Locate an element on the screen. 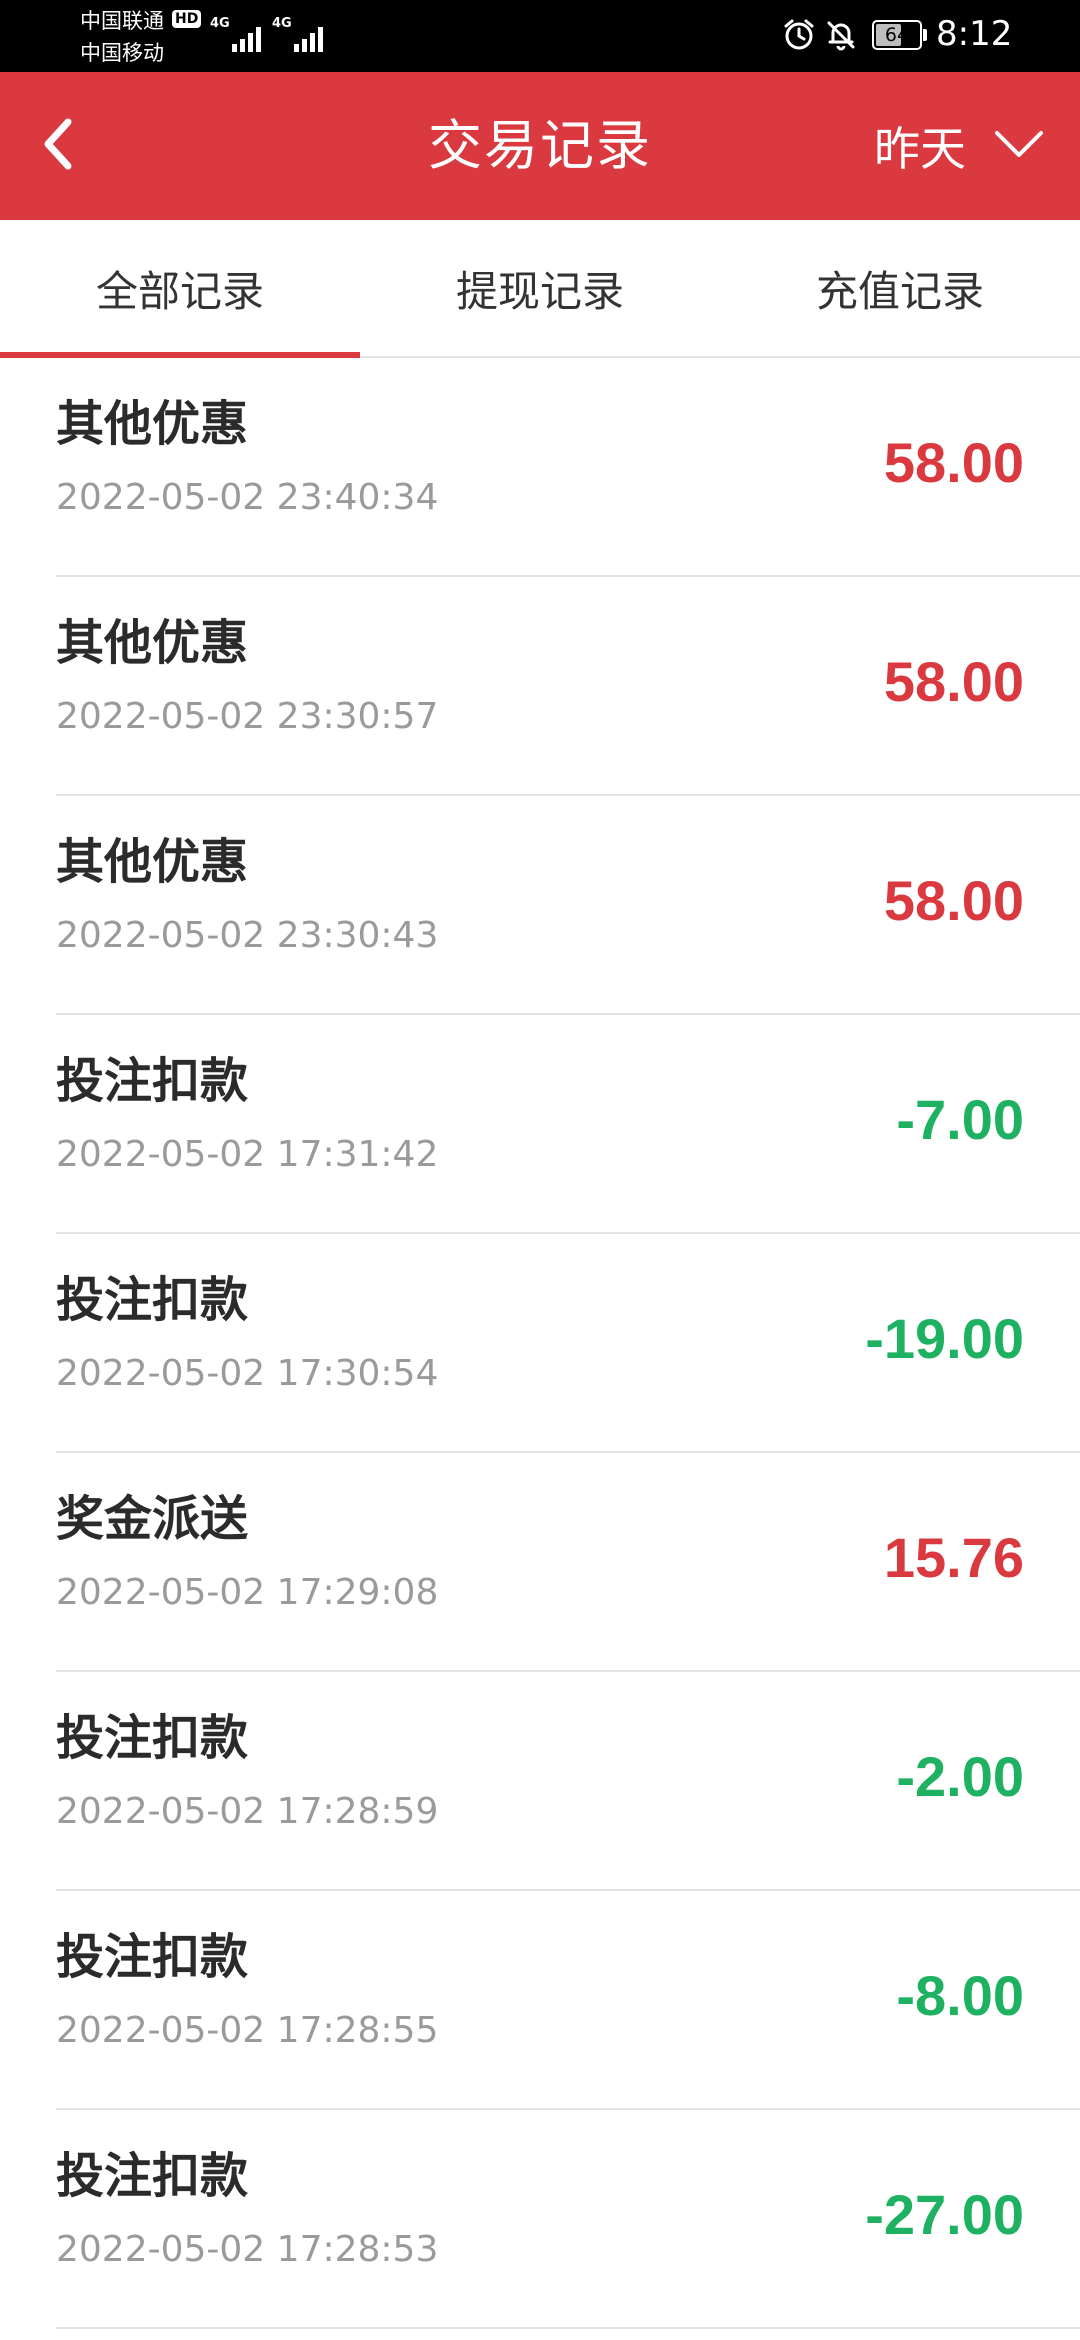 This screenshot has width=1080, height=2340. tab-label: 提现记录 is located at coordinates (539, 291).